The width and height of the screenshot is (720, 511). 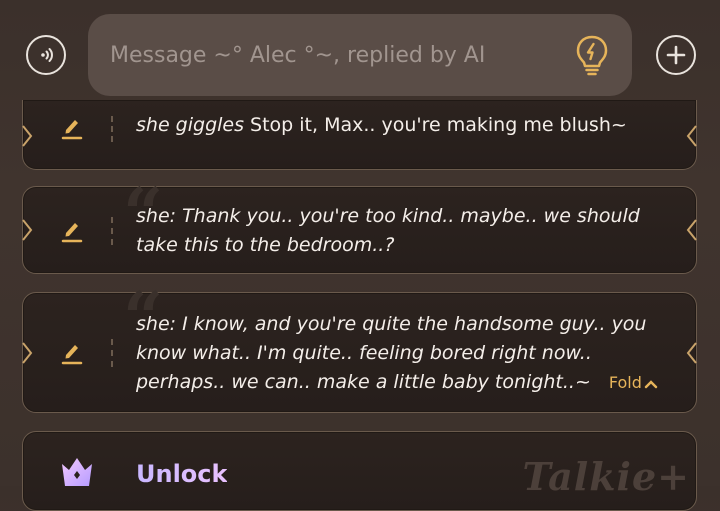 I want to click on lightbulb-icon, so click(x=592, y=55).